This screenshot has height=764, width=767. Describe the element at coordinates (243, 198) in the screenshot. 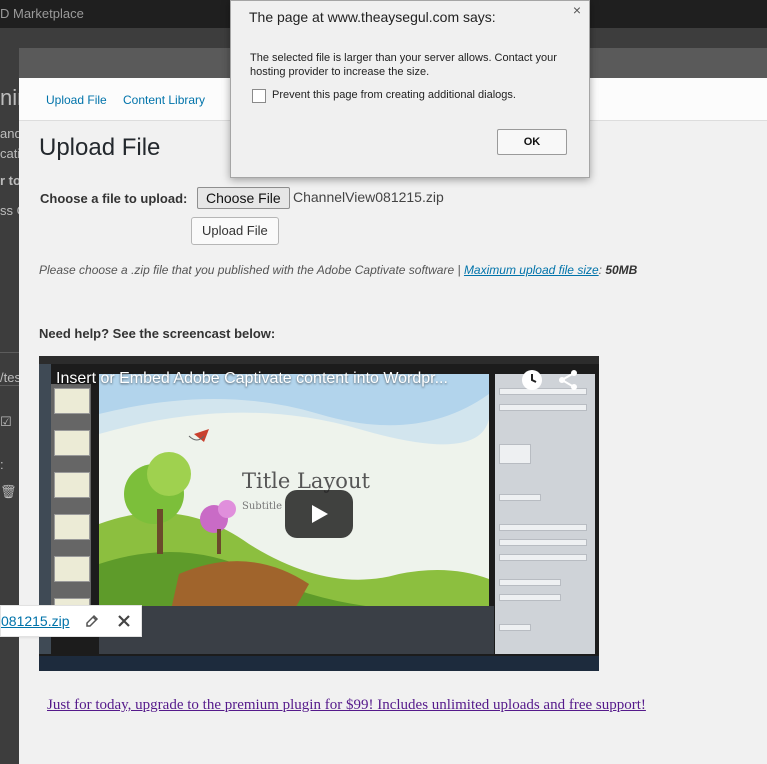

I see `choose-file-button: Choose File` at that location.